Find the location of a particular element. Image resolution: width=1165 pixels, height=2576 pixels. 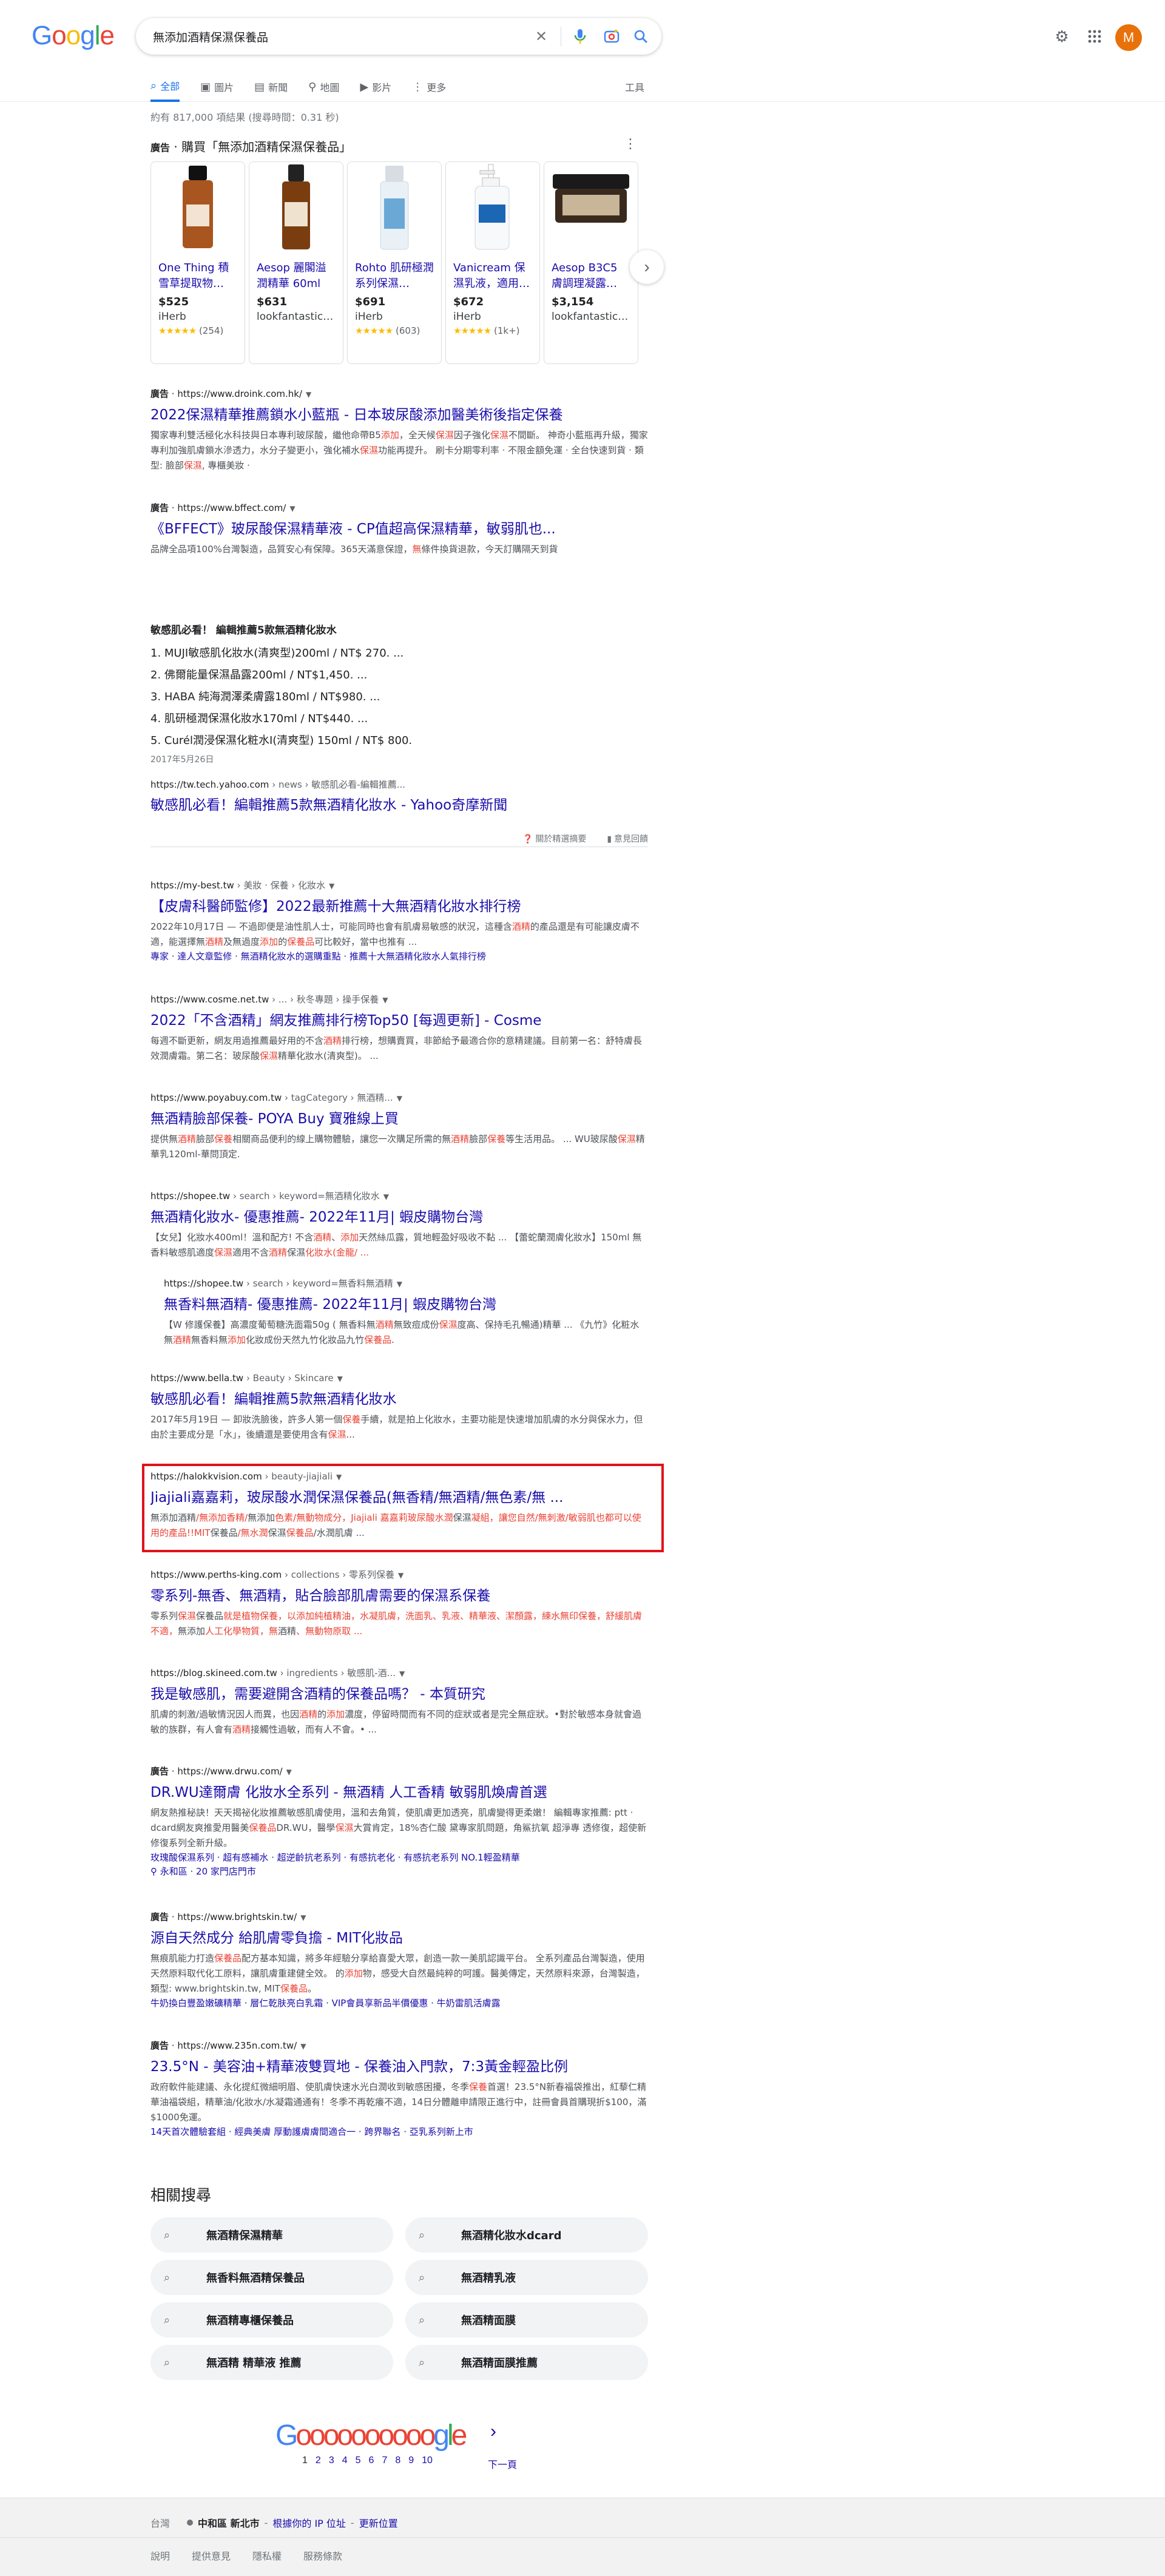

update-location-link: 更新位置 is located at coordinates (379, 2522).